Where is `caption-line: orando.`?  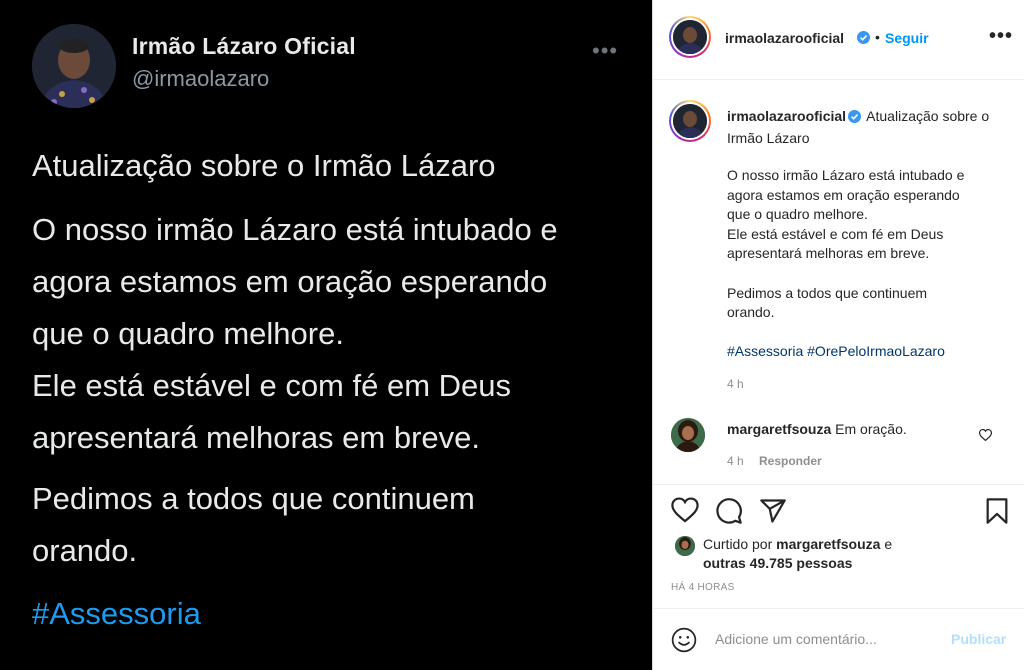 caption-line: orando. is located at coordinates (751, 312).